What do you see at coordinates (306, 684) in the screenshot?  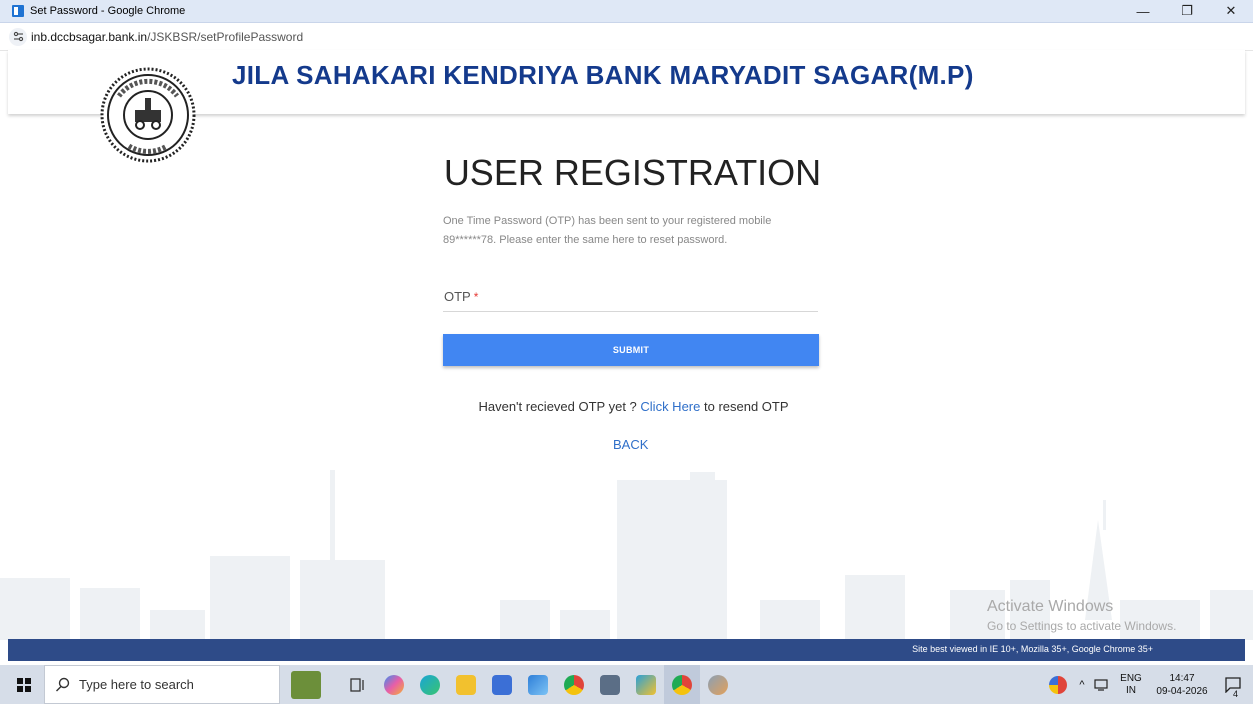 I see `taskbar-avatar-icon` at bounding box center [306, 684].